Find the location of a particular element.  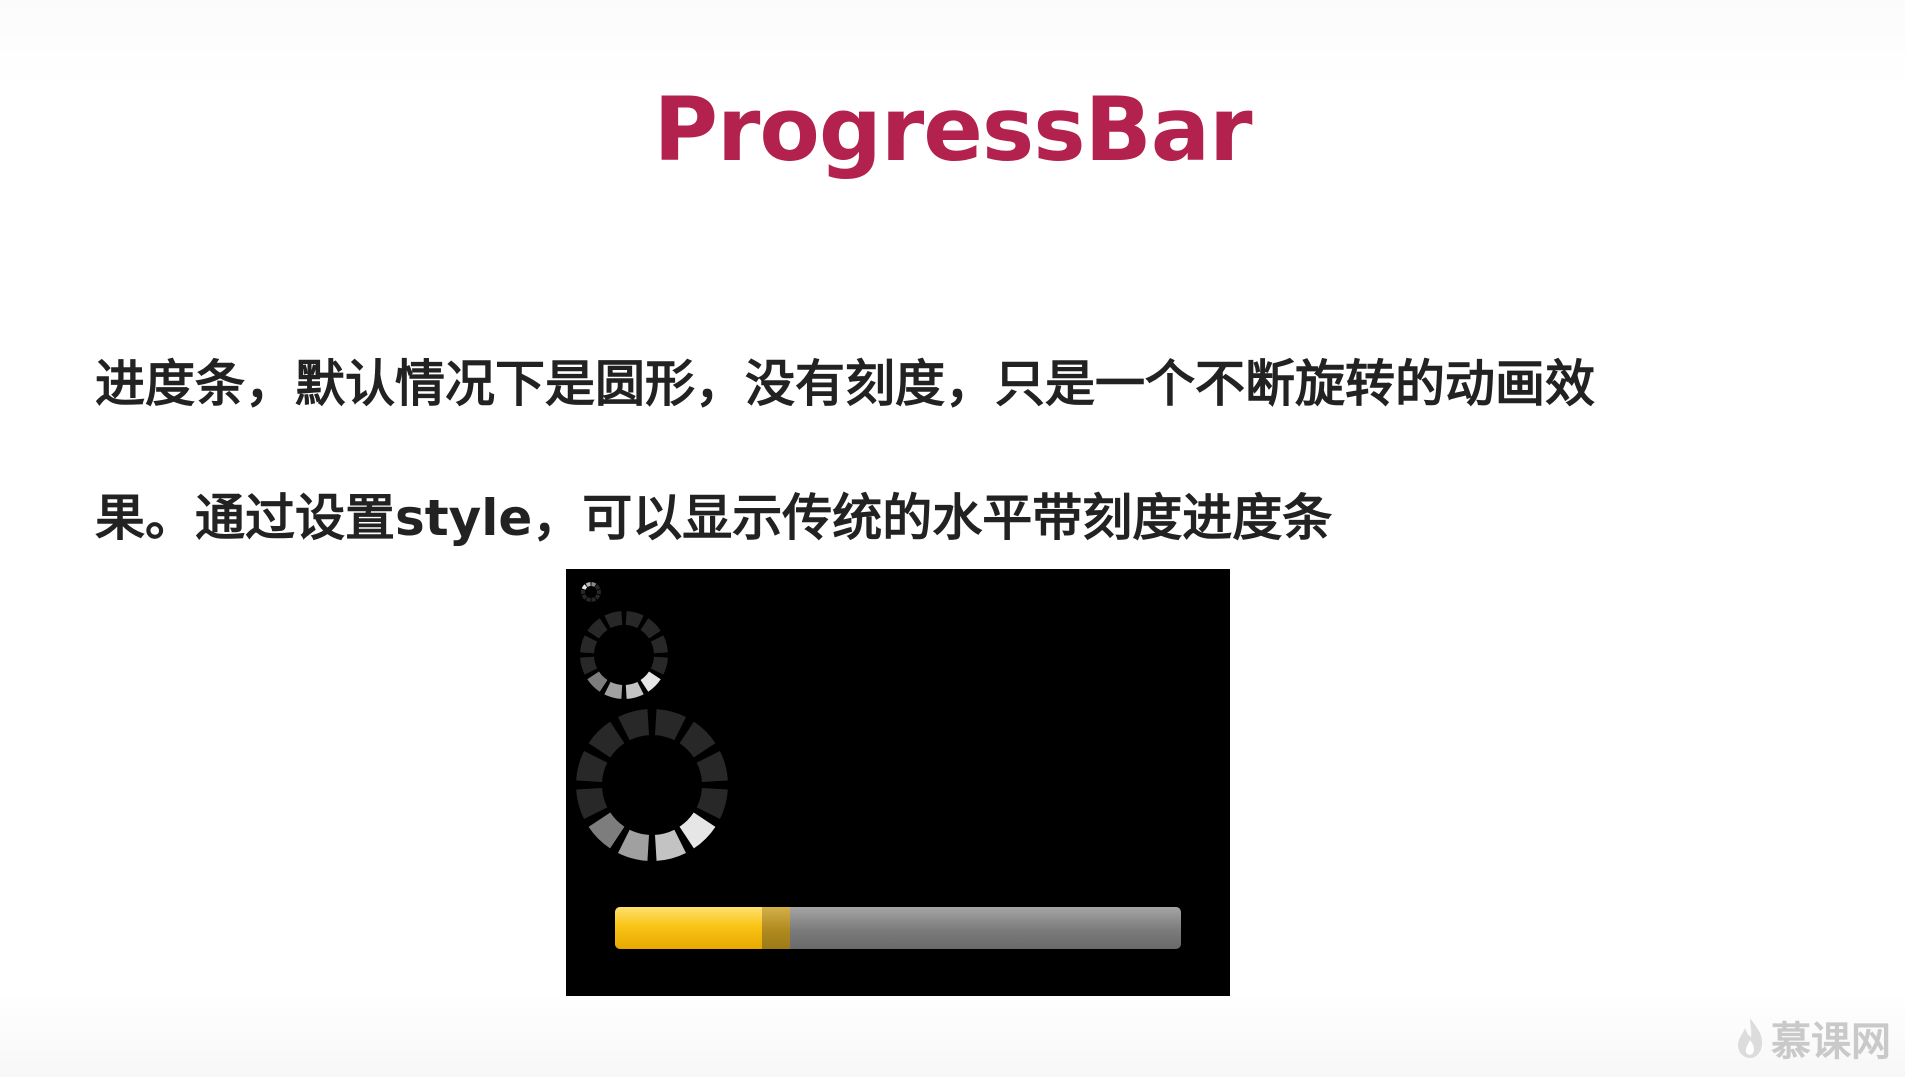

horizontal-progress-bar is located at coordinates (898, 928).